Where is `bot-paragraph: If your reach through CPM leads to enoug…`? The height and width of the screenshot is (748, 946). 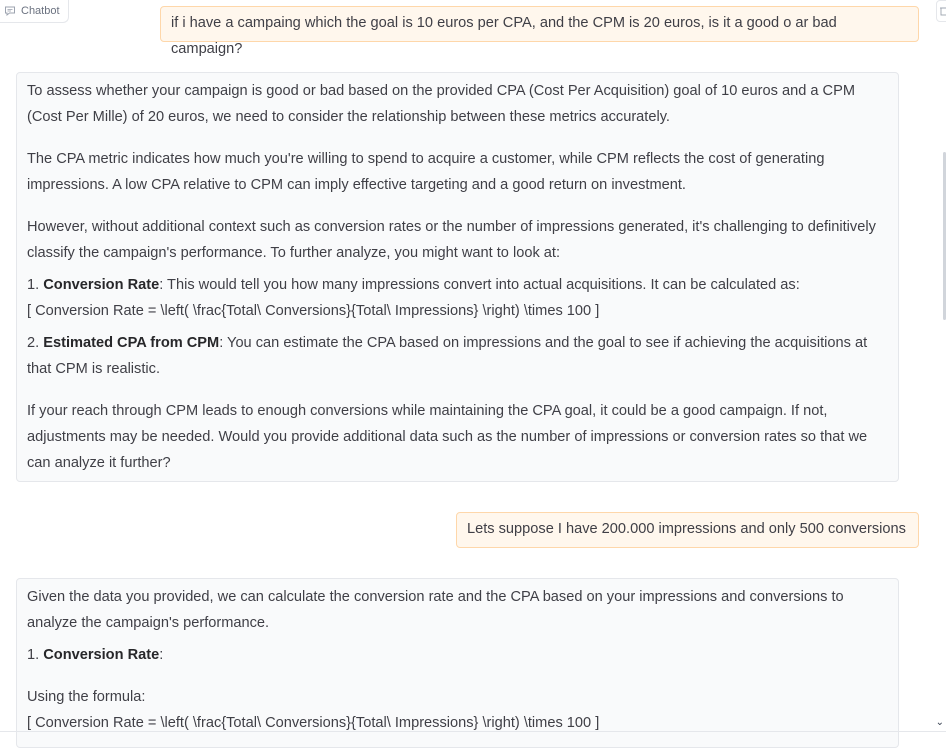
bot-paragraph: If your reach through CPM leads to enoug… is located at coordinates (447, 437).